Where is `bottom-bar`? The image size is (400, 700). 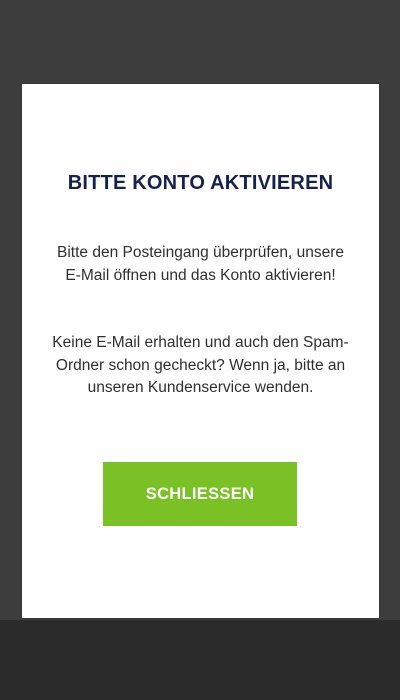 bottom-bar is located at coordinates (200, 660).